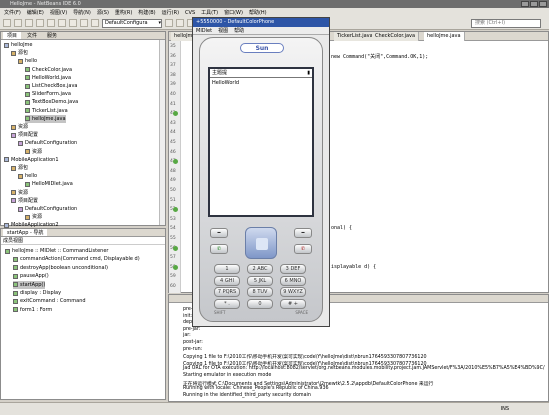 The width and height of the screenshot is (549, 415). What do you see at coordinates (506, 23) in the screenshot?
I see `search-input: 搜索 (Ctrl+I)` at bounding box center [506, 23].